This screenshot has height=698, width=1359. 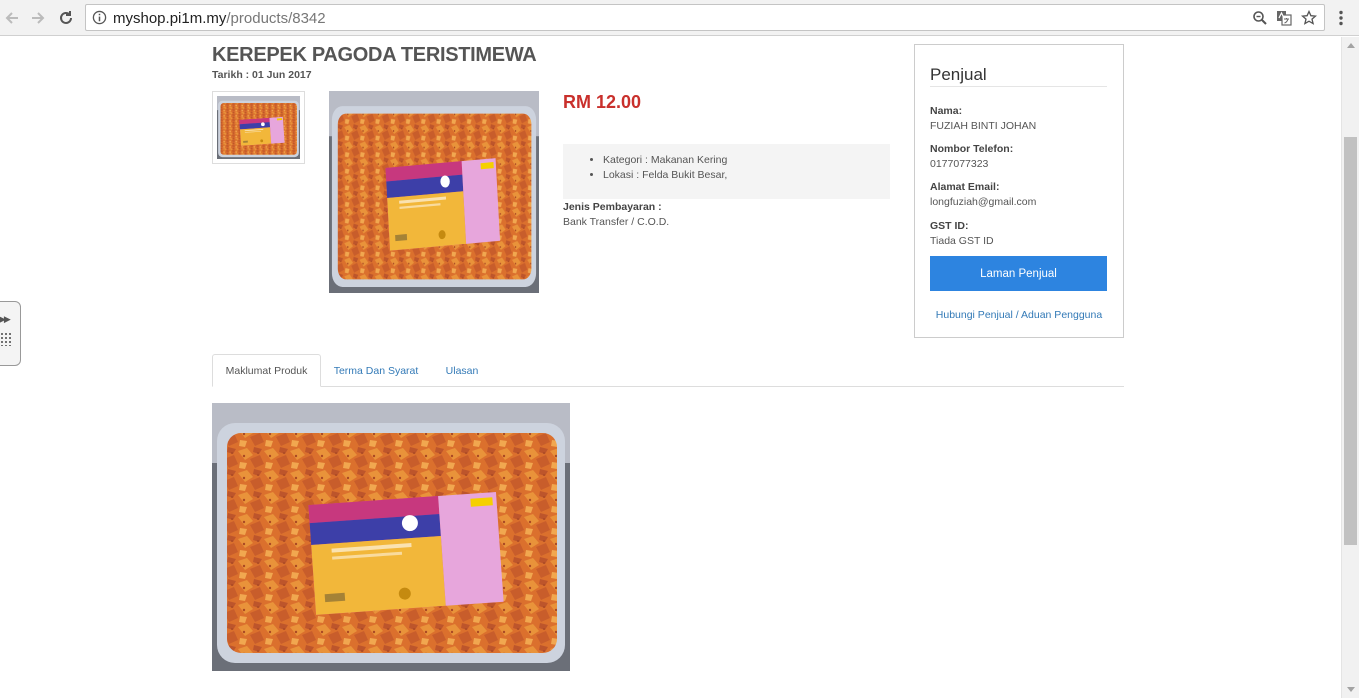 What do you see at coordinates (391, 537) in the screenshot?
I see `product-description-image` at bounding box center [391, 537].